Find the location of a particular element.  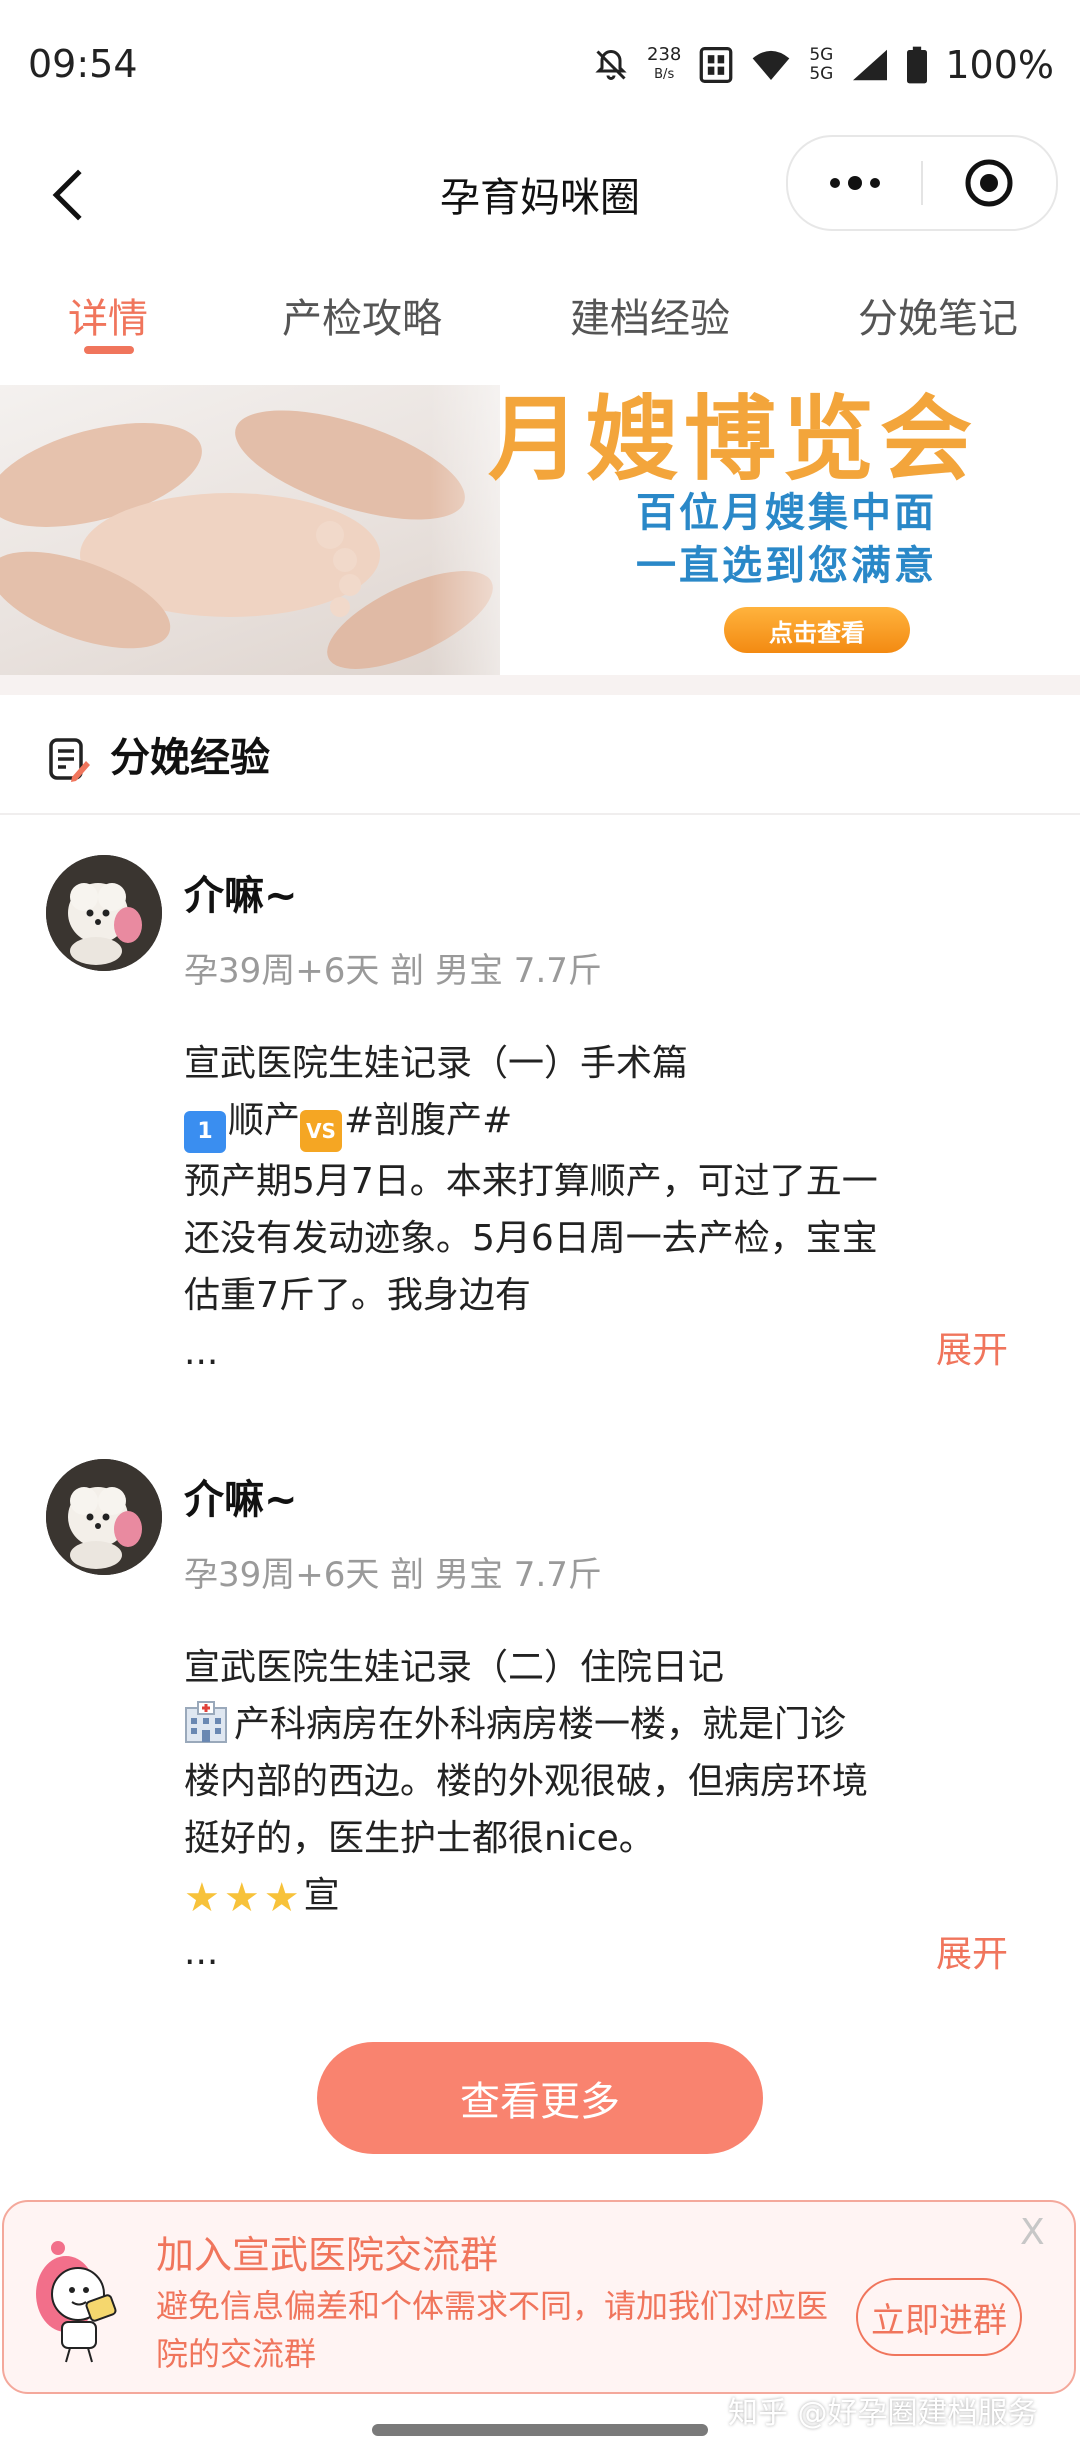

note-edit-icon is located at coordinates (69, 760).